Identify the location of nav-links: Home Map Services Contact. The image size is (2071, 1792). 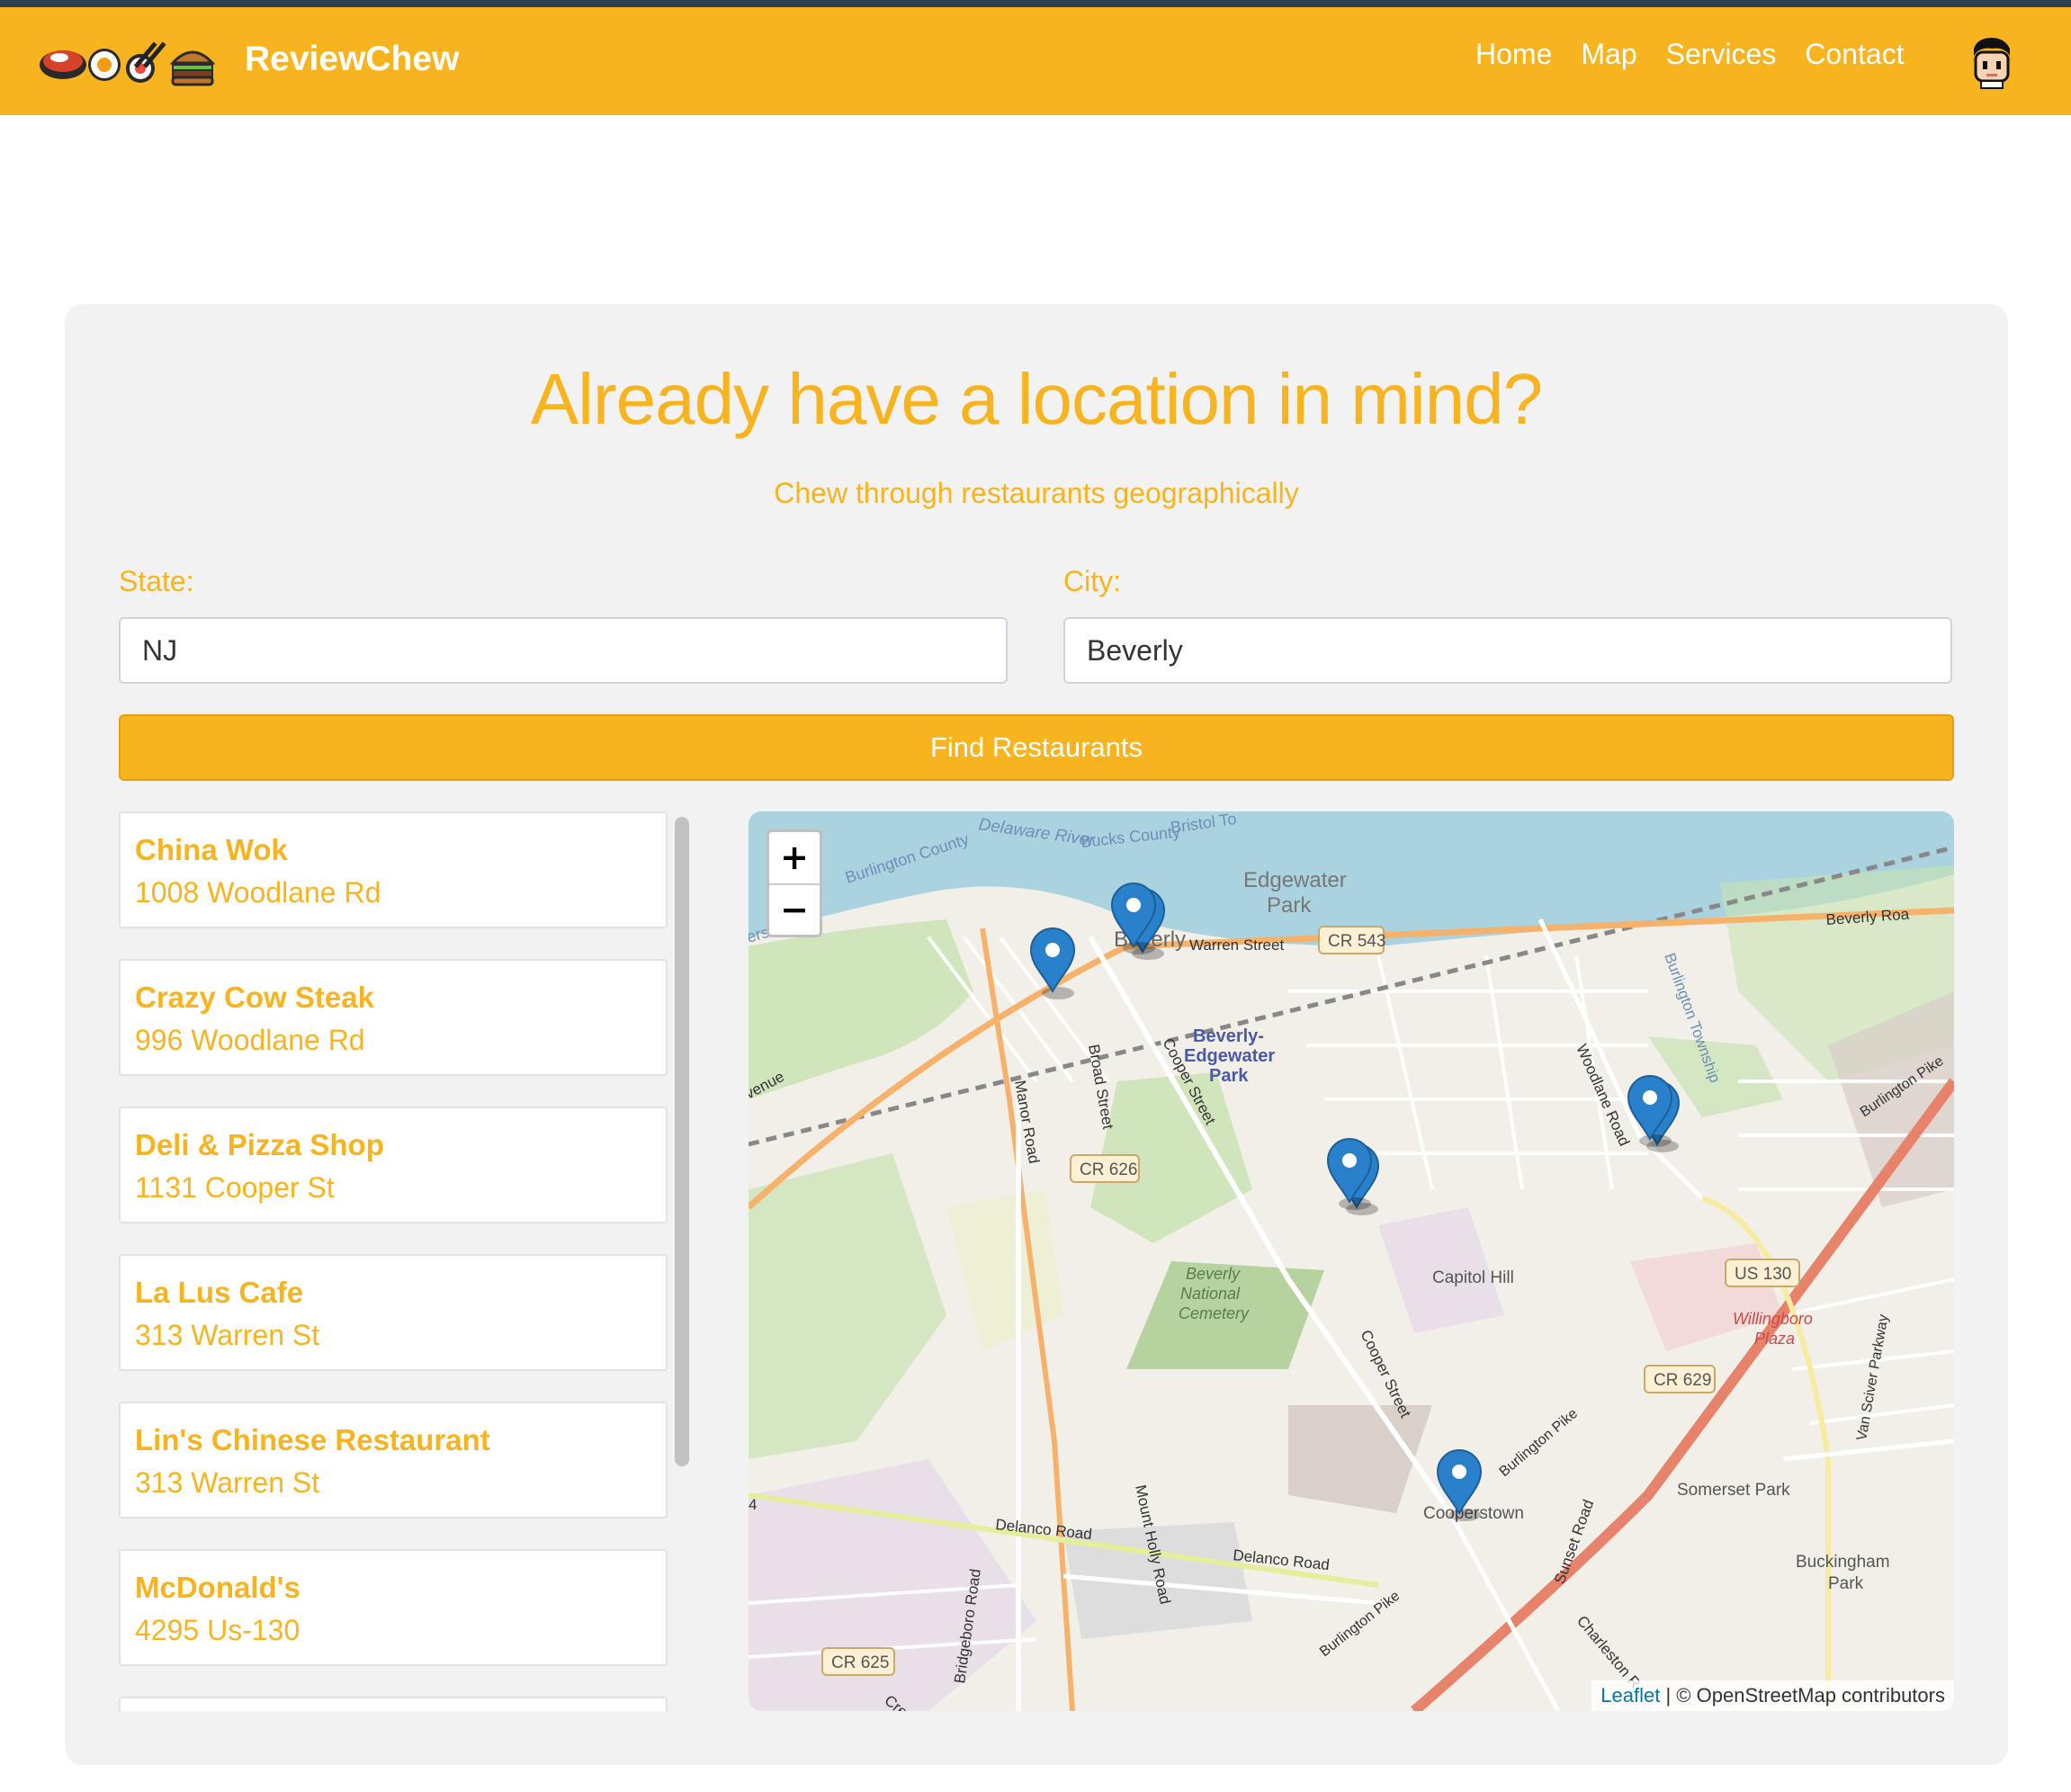
(1704, 54).